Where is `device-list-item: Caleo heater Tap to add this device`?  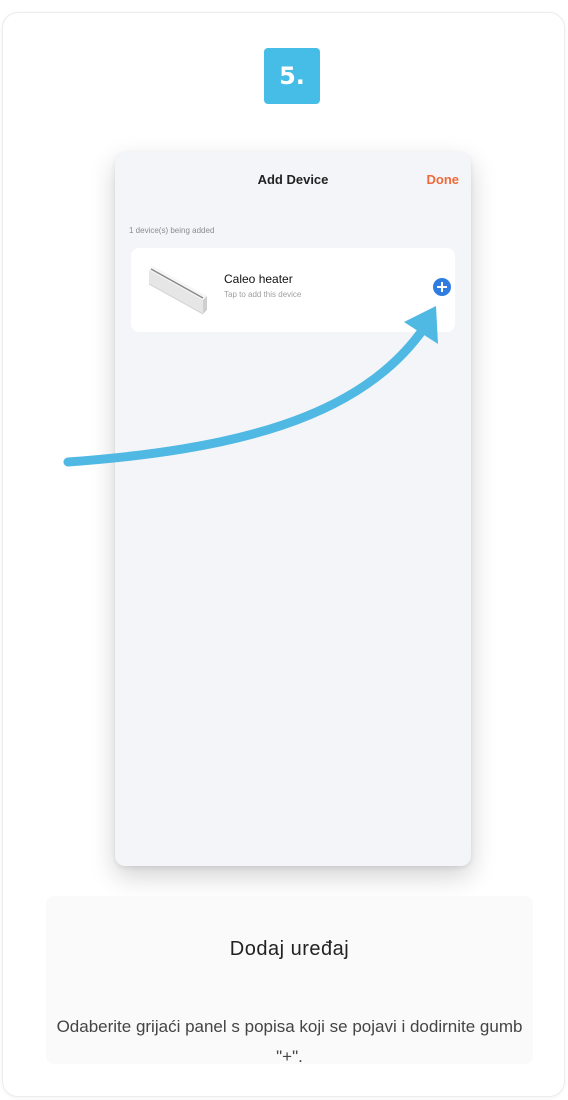
device-list-item: Caleo heater Tap to add this device is located at coordinates (293, 290).